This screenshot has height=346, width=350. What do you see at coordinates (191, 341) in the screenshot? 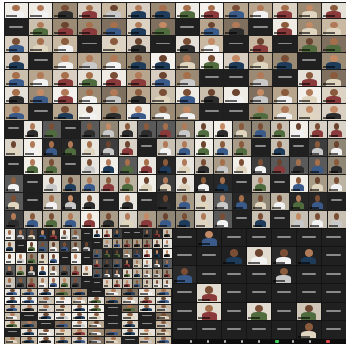
I see `mute-icon` at bounding box center [191, 341].